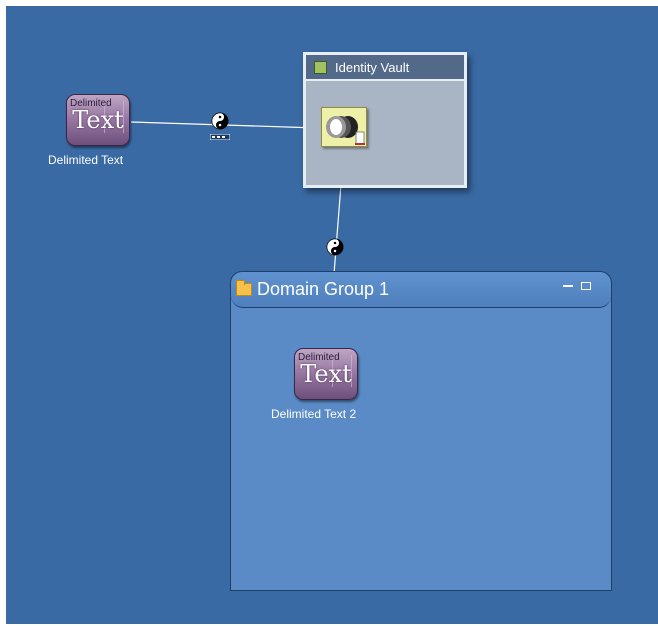 Image resolution: width=658 pixels, height=630 pixels. What do you see at coordinates (385, 80) in the screenshot?
I see `header-divider` at bounding box center [385, 80].